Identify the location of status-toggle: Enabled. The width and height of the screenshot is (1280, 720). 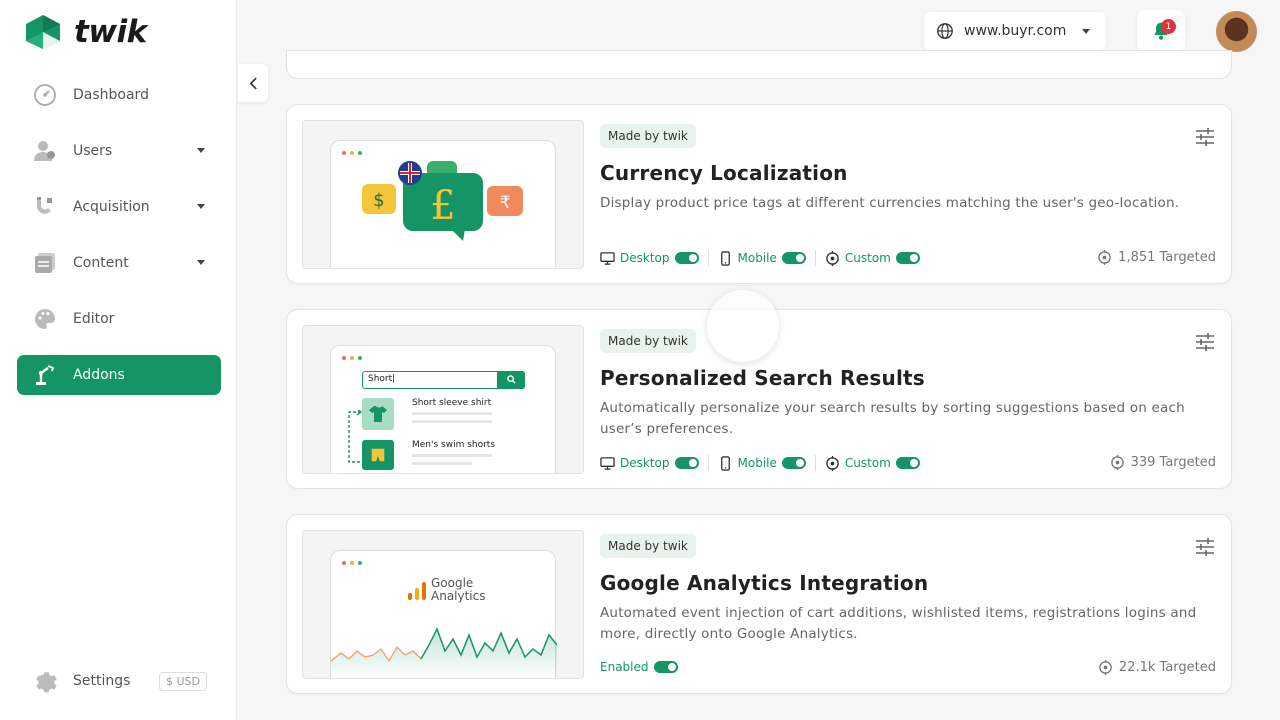
(639, 667).